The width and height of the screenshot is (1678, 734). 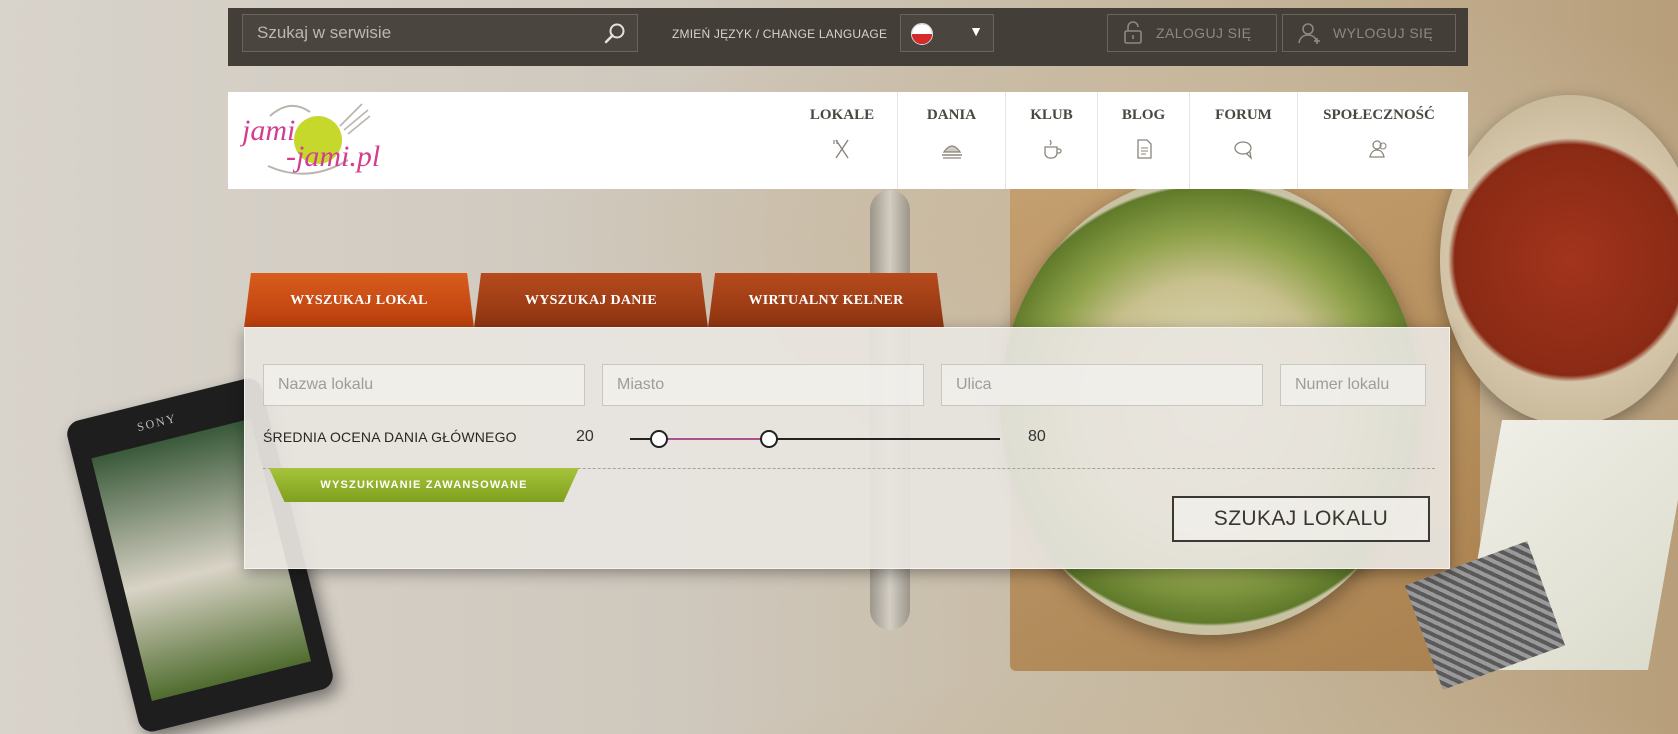 I want to click on slider-range, so click(x=713, y=439).